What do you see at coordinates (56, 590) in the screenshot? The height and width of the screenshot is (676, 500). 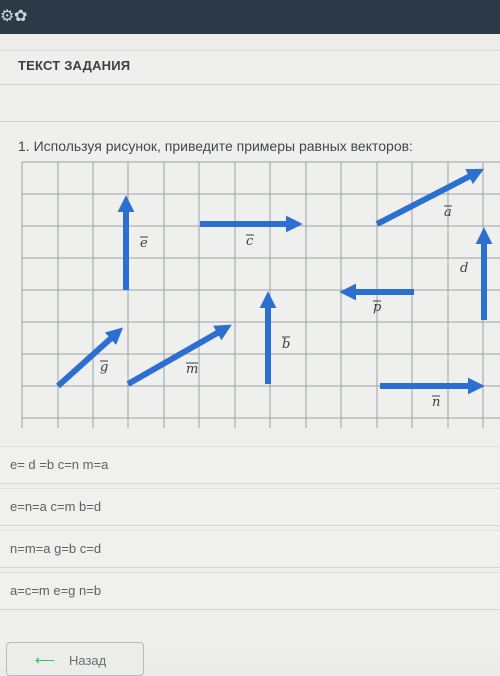 I see `answer-text: a=c=m e=g n=b` at bounding box center [56, 590].